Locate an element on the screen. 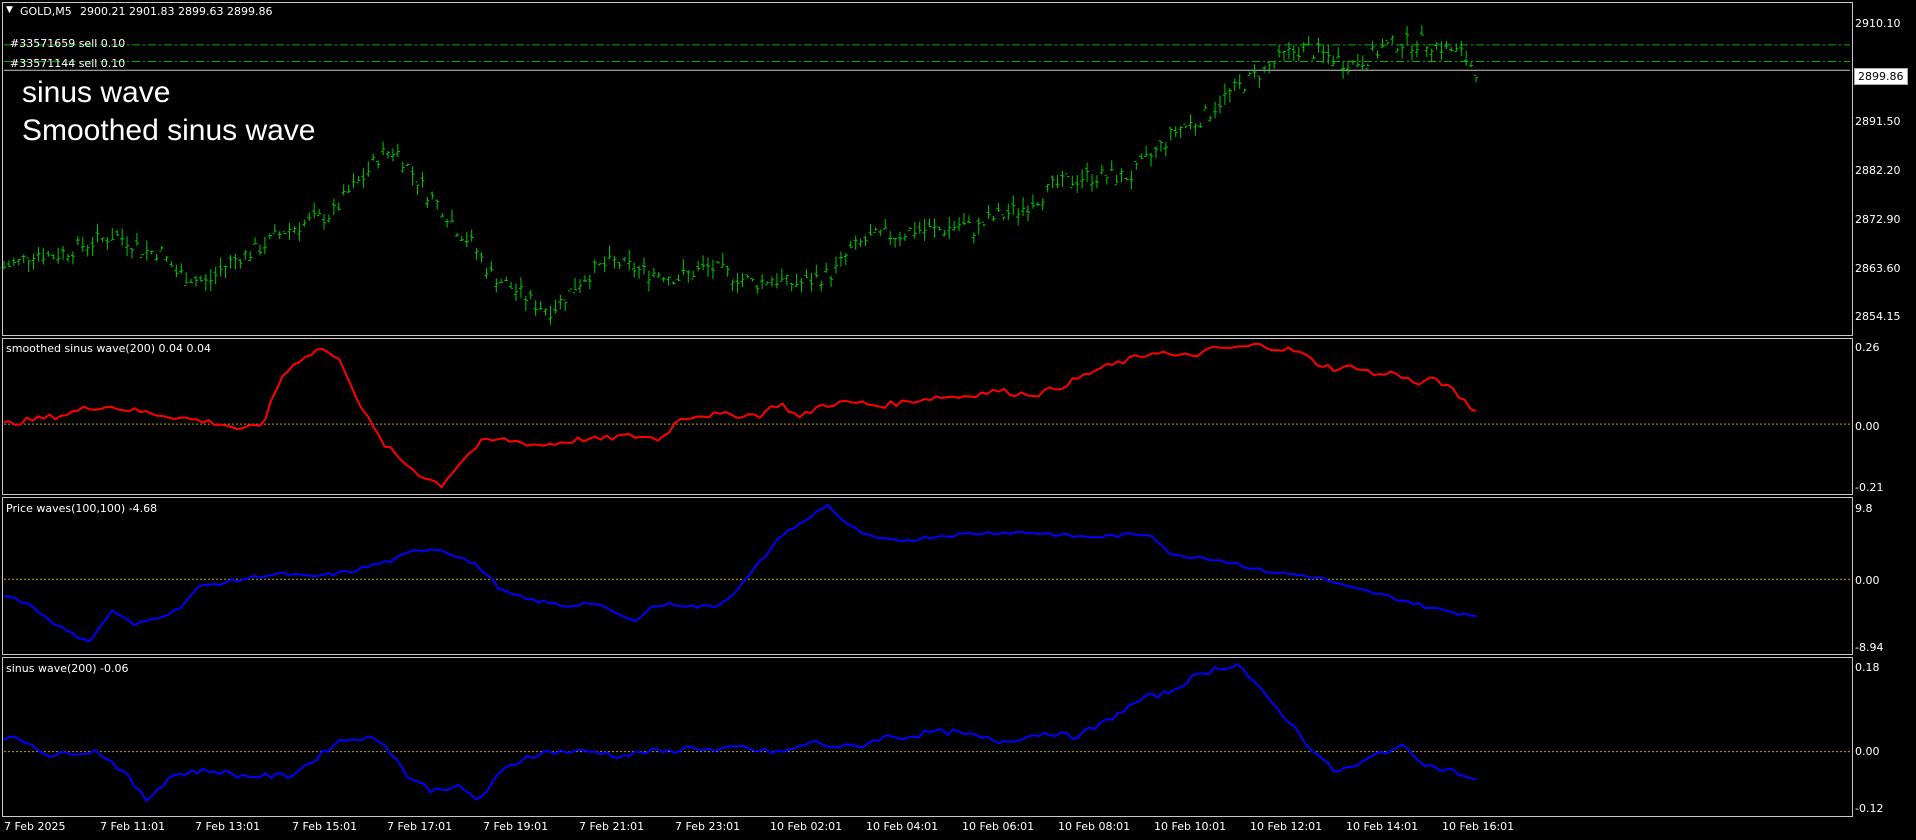 The image size is (1916, 840). x-tick-label: 7 Feb 11:01 is located at coordinates (133, 826).